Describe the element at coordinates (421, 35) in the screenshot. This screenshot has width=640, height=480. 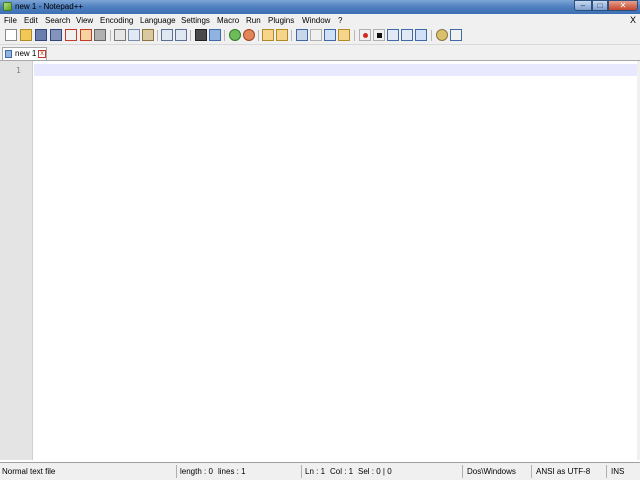
I see `save-macro-icon` at that location.